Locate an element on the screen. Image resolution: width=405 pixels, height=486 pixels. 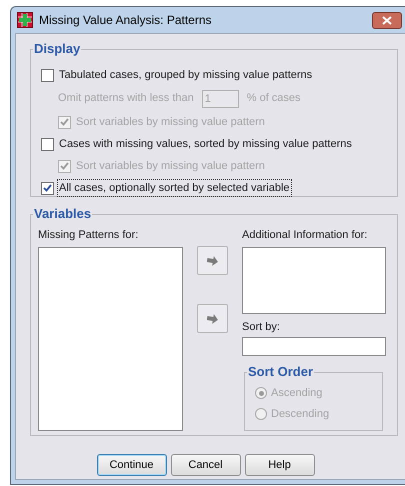
radio-label: Descending is located at coordinates (300, 414).